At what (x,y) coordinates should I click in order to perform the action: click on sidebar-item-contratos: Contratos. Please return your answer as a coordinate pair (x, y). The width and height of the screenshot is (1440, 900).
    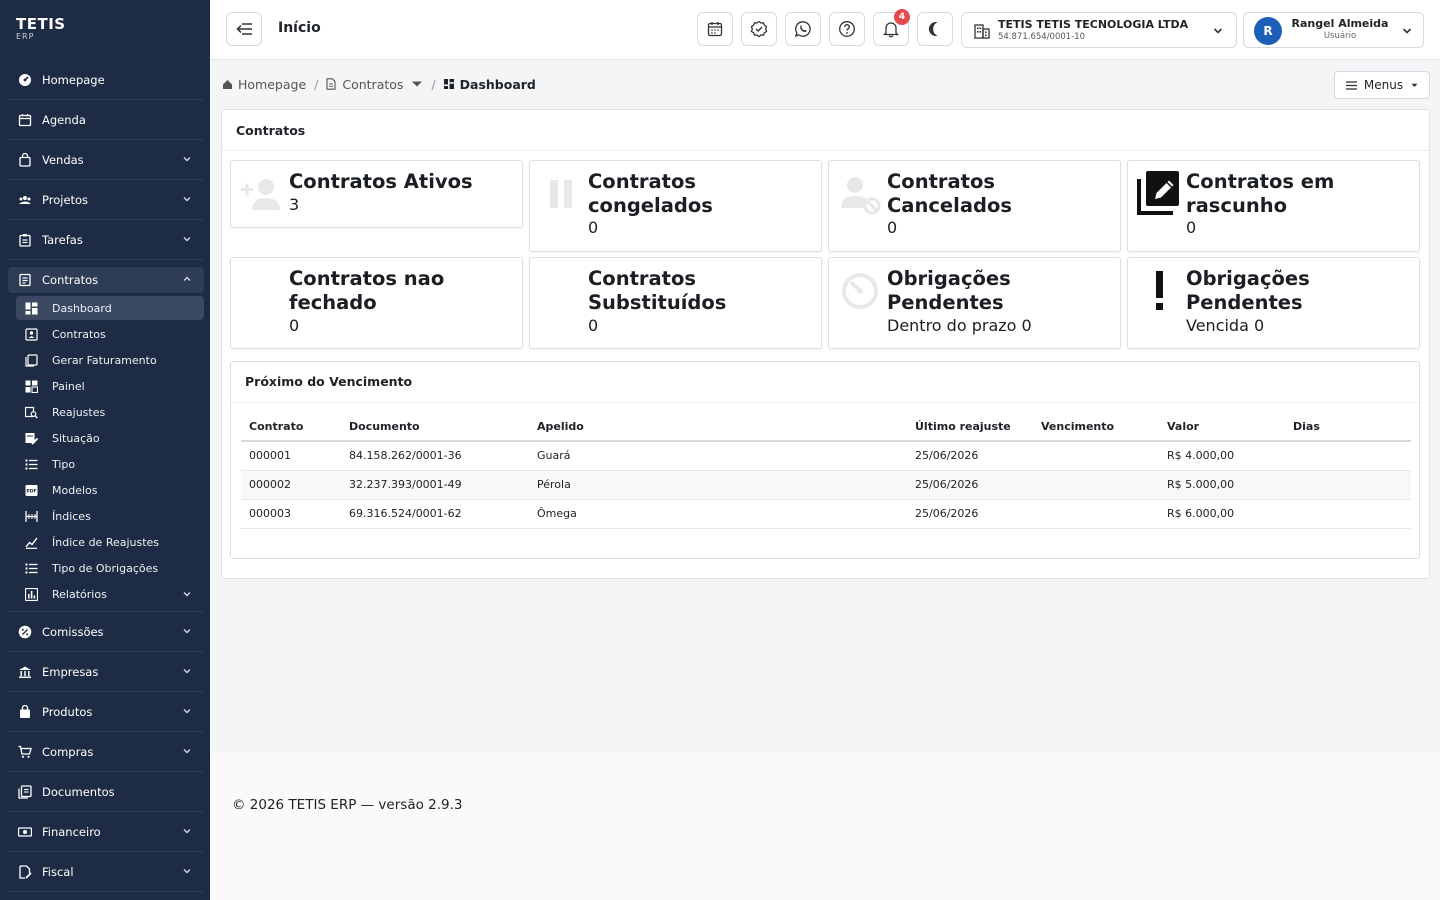
    Looking at the image, I should click on (106, 280).